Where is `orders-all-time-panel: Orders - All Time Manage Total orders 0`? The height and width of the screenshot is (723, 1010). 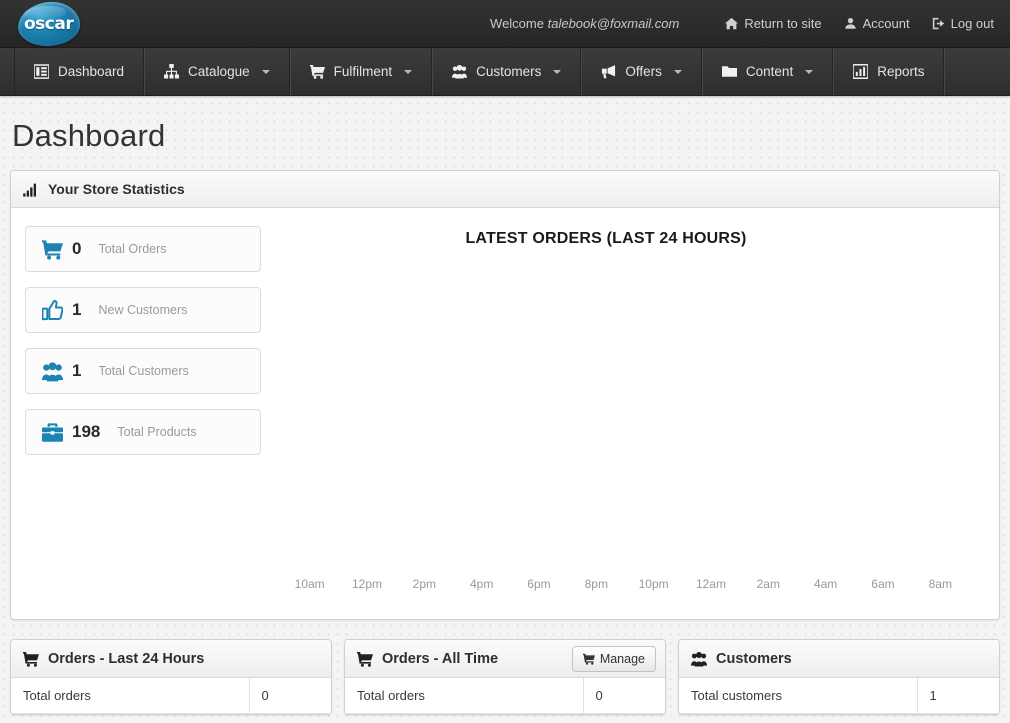
orders-all-time-panel: Orders - All Time Manage Total orders 0 is located at coordinates (505, 677).